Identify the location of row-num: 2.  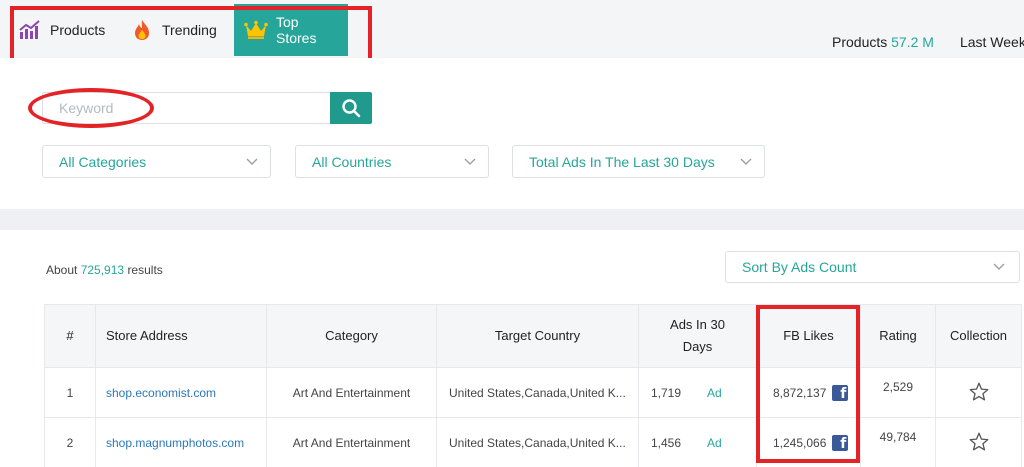
(70, 442).